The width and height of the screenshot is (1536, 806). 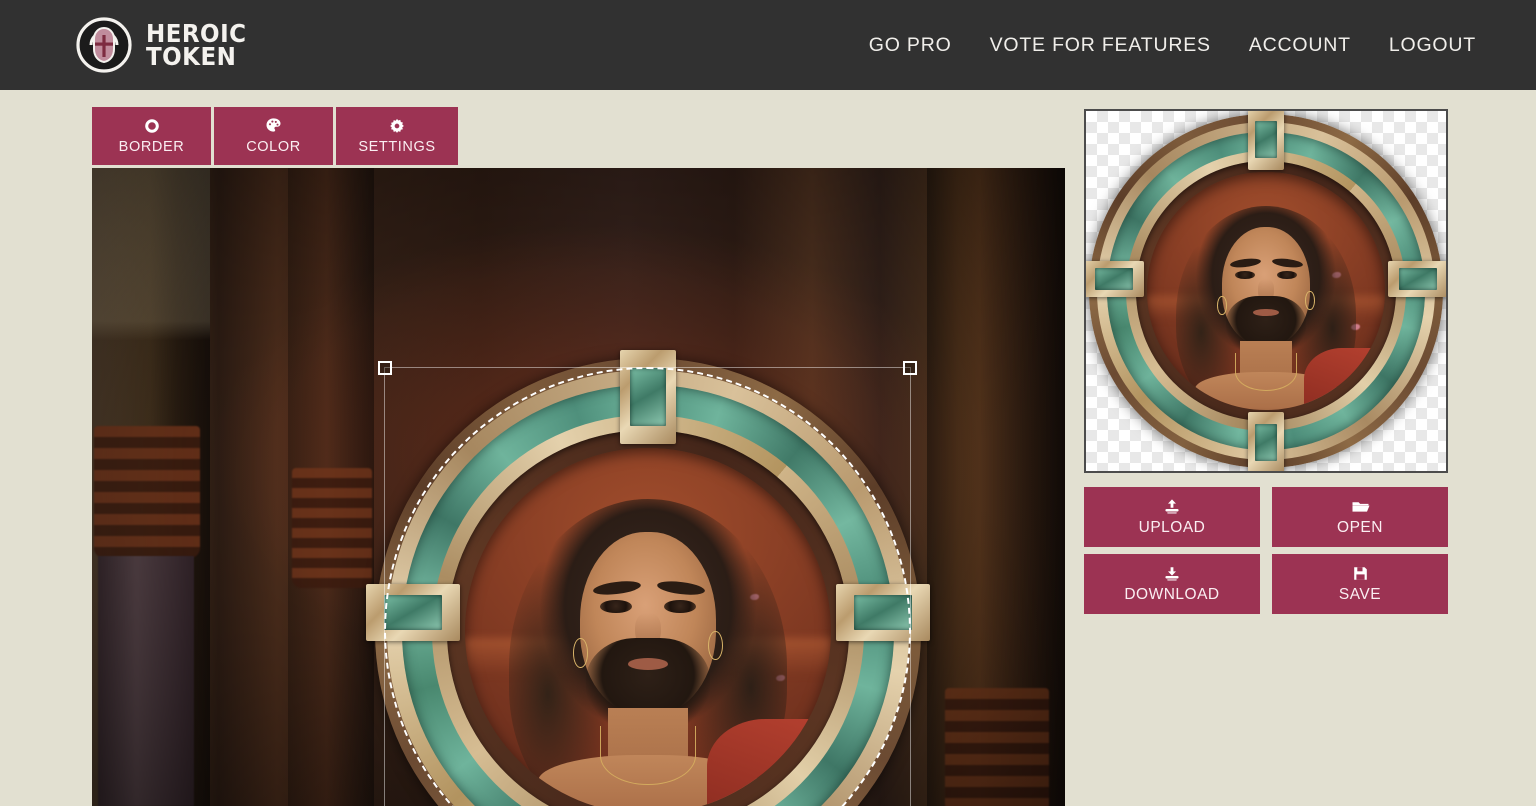 I want to click on preview-plaque-east, so click(x=1416, y=279).